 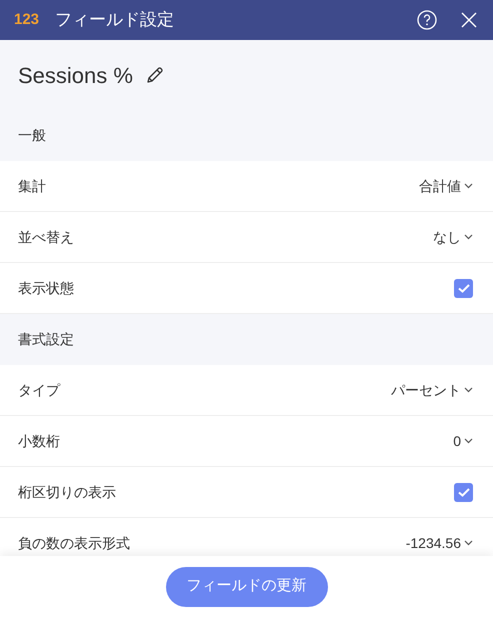 I want to click on setting-label: 表示状態, so click(x=46, y=288).